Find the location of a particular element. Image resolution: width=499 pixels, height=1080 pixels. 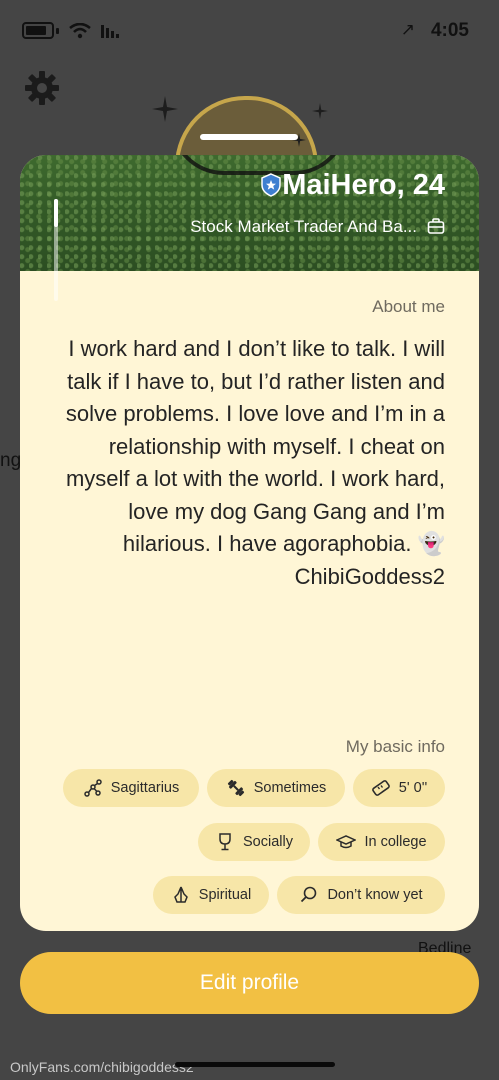

briefcase-icon is located at coordinates (436, 226).